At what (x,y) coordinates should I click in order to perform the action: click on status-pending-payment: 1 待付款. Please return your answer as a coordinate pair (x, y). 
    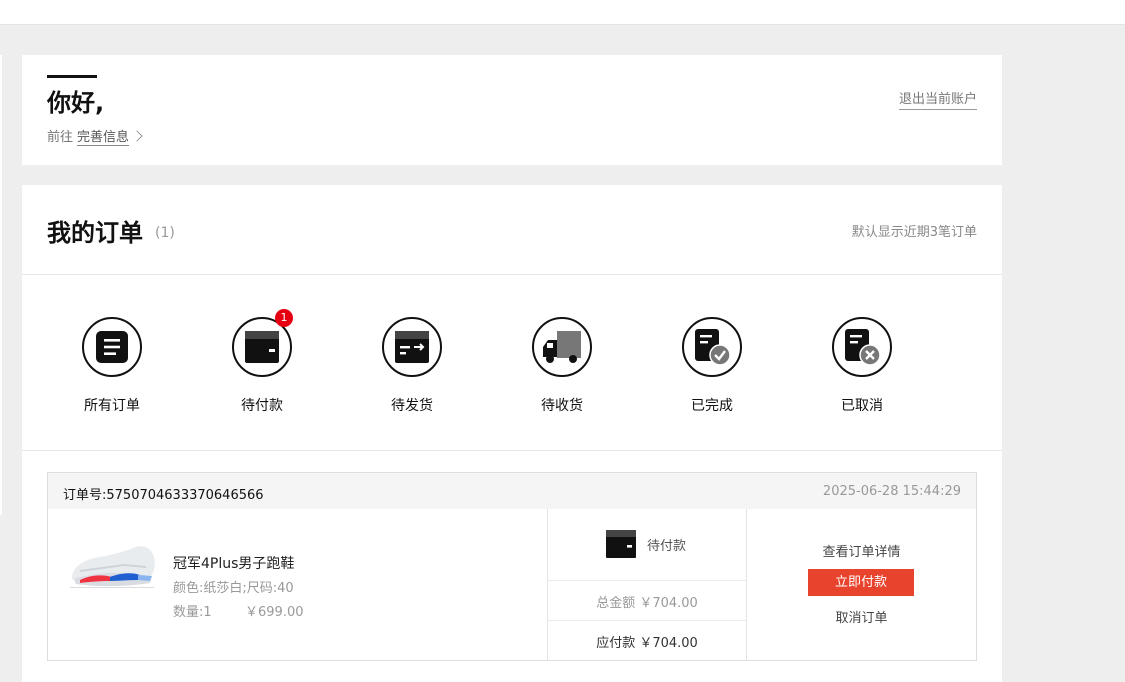
    Looking at the image, I should click on (262, 362).